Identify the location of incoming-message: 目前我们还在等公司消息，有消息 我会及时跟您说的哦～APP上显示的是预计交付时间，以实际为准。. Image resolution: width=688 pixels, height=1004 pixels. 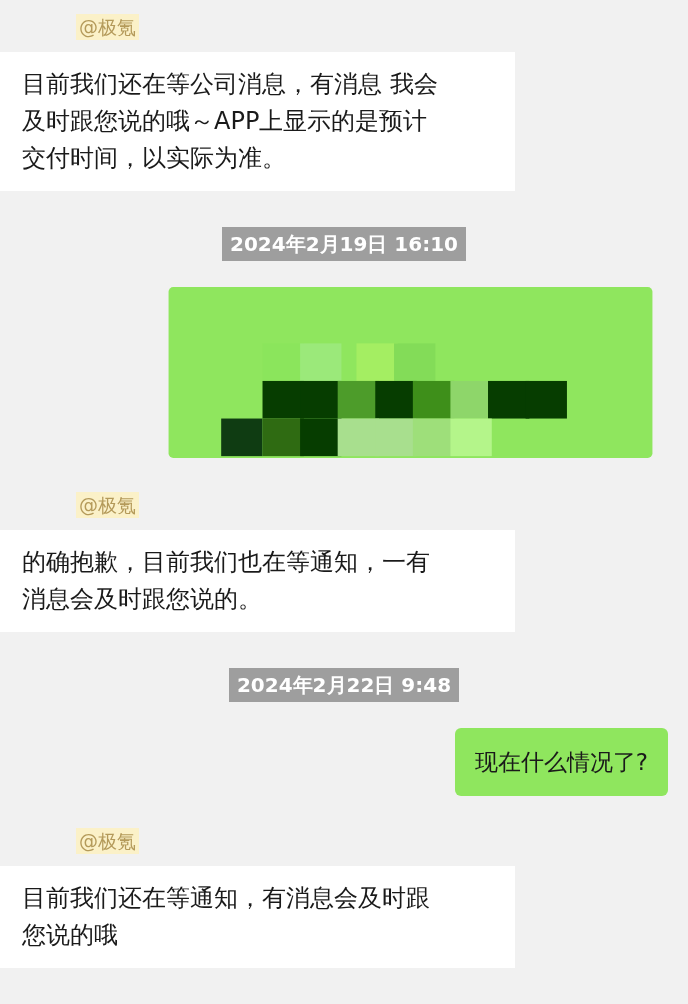
(257, 121).